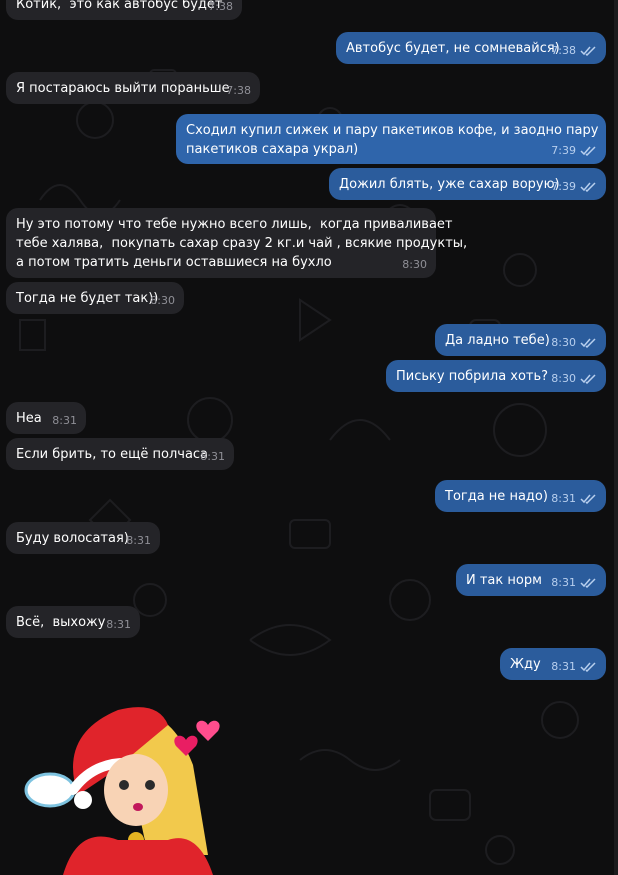 Image resolution: width=618 pixels, height=875 pixels. I want to click on lips-shape, so click(138, 807).